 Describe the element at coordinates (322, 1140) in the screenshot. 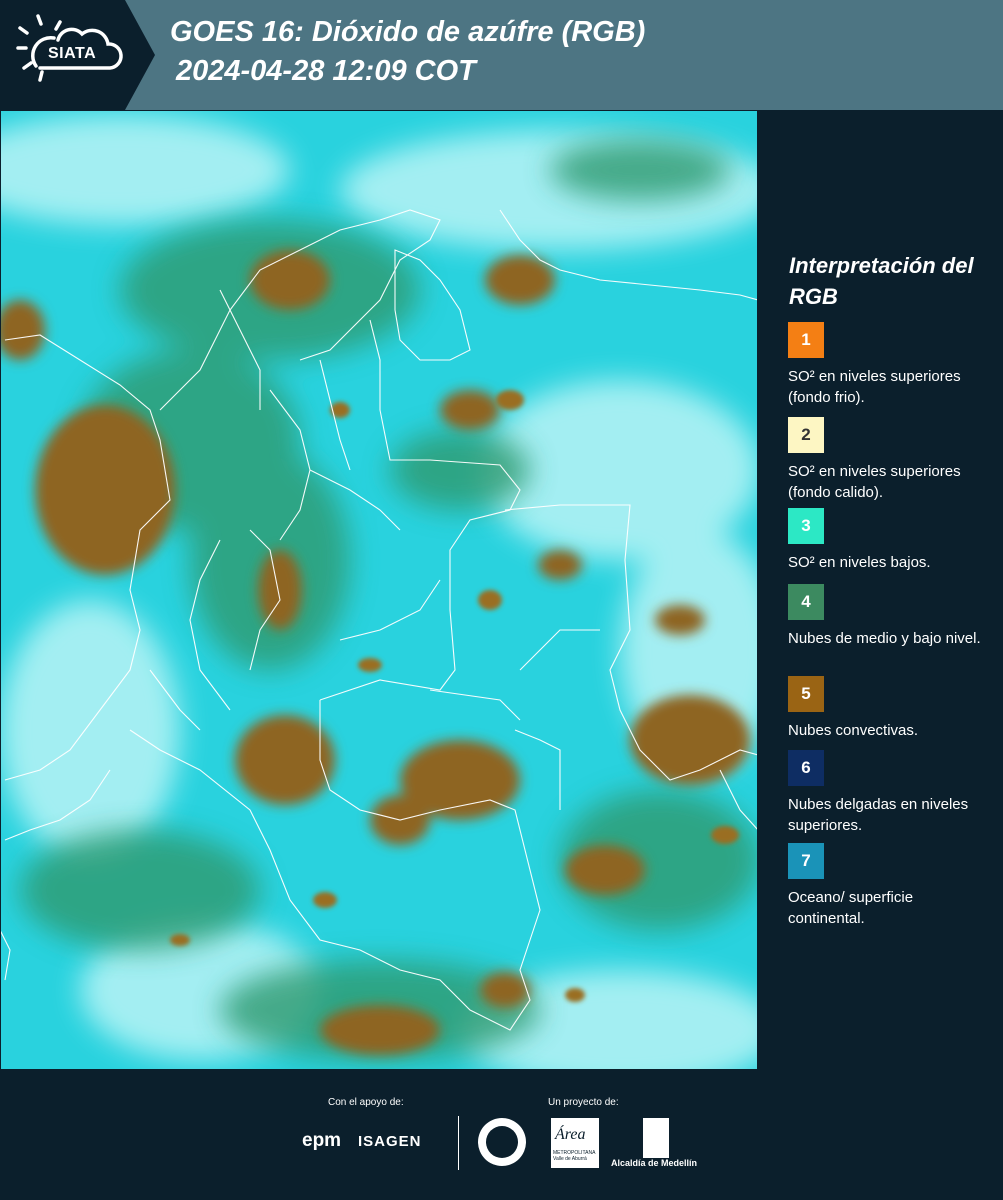

I see `epm-logo: epm` at that location.